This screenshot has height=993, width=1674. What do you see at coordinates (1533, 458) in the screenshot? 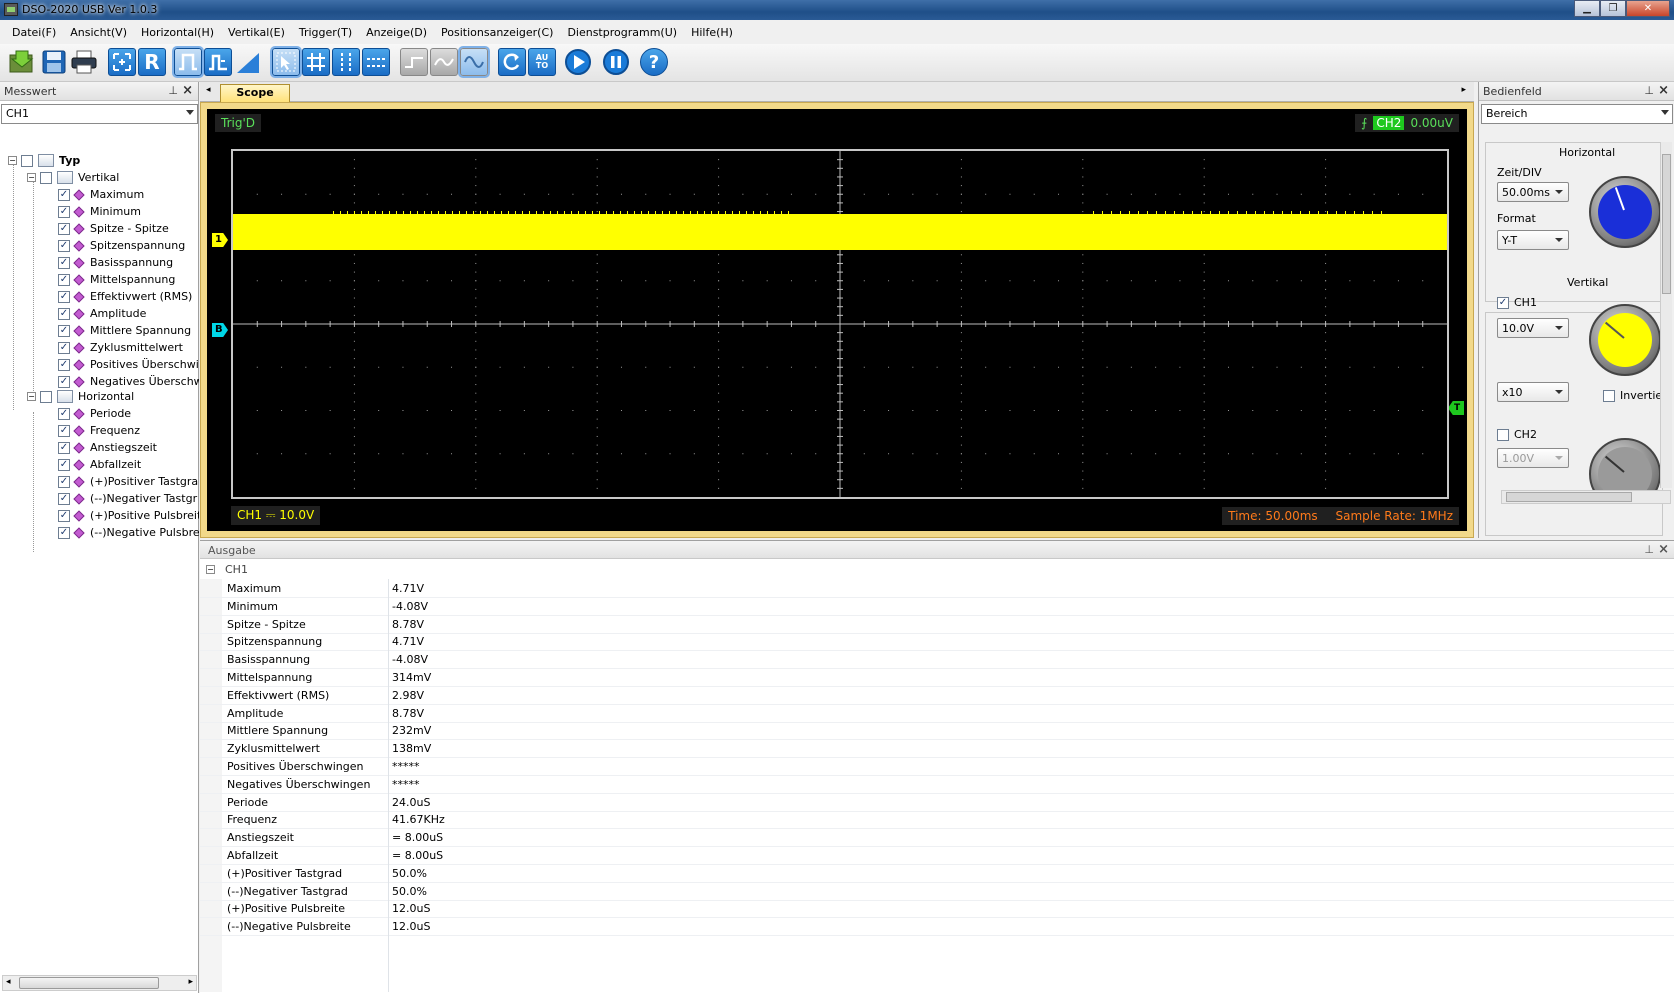
I see `ch2-volts-select: 1.00V` at bounding box center [1533, 458].